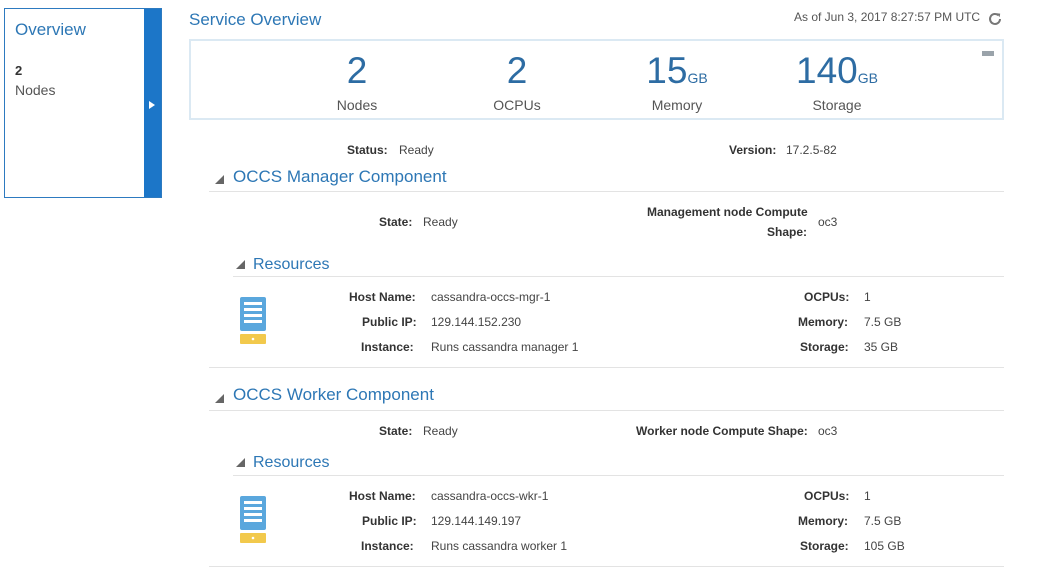 This screenshot has height=586, width=1043. I want to click on host-value: cassandra-occs-mgr-1, so click(491, 297).